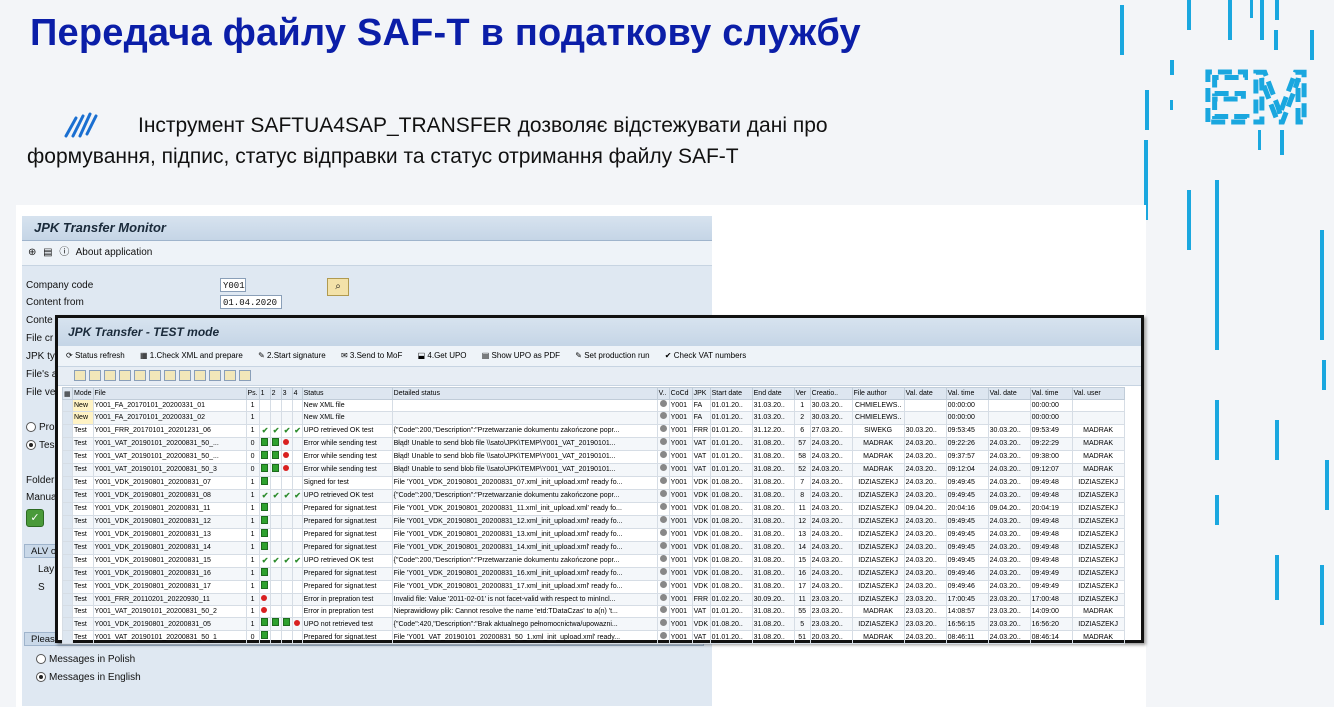 The height and width of the screenshot is (707, 1334). I want to click on filter-icon, so click(140, 375).